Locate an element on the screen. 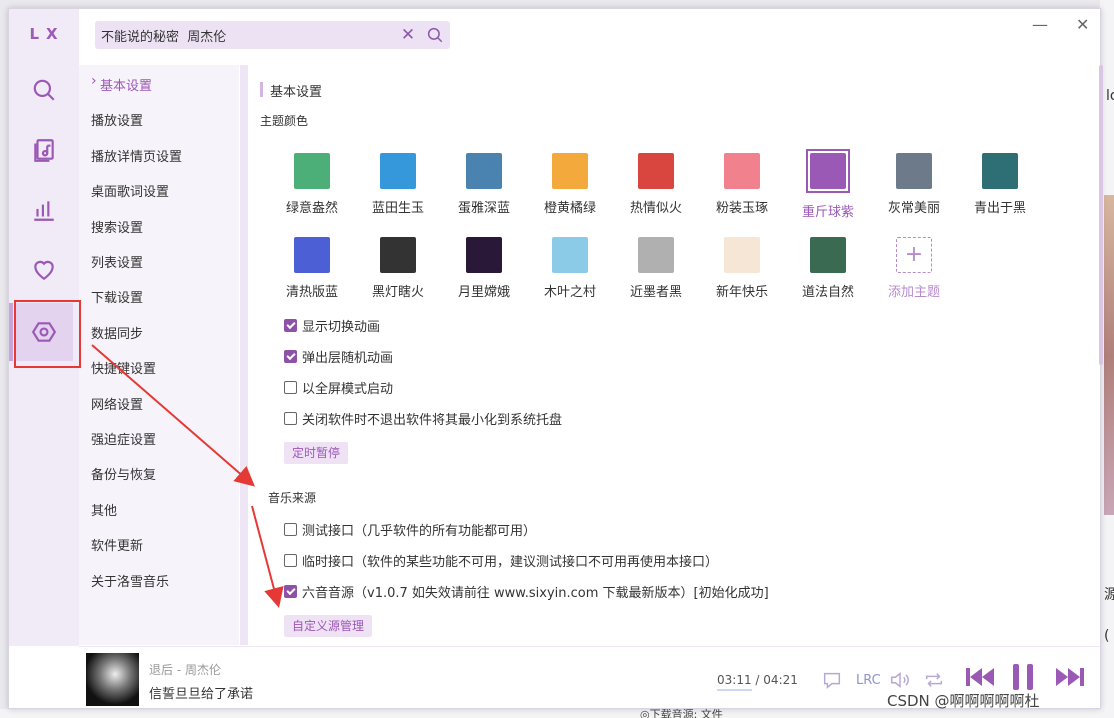 The image size is (1114, 718). settings-nav-item: 播放详情页设置 is located at coordinates (136, 155).